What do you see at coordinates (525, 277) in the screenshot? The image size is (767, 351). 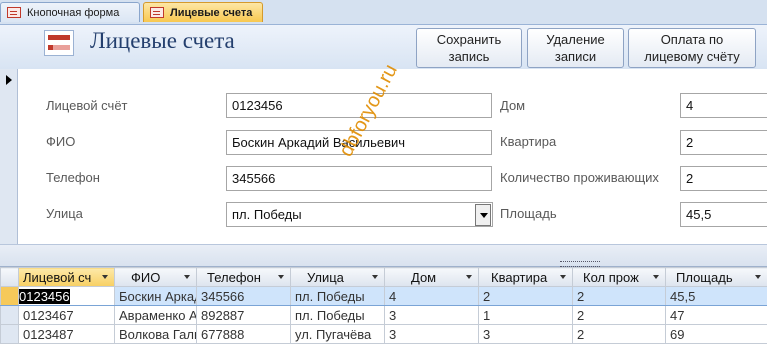 I see `column-header-apartment: Квартира` at bounding box center [525, 277].